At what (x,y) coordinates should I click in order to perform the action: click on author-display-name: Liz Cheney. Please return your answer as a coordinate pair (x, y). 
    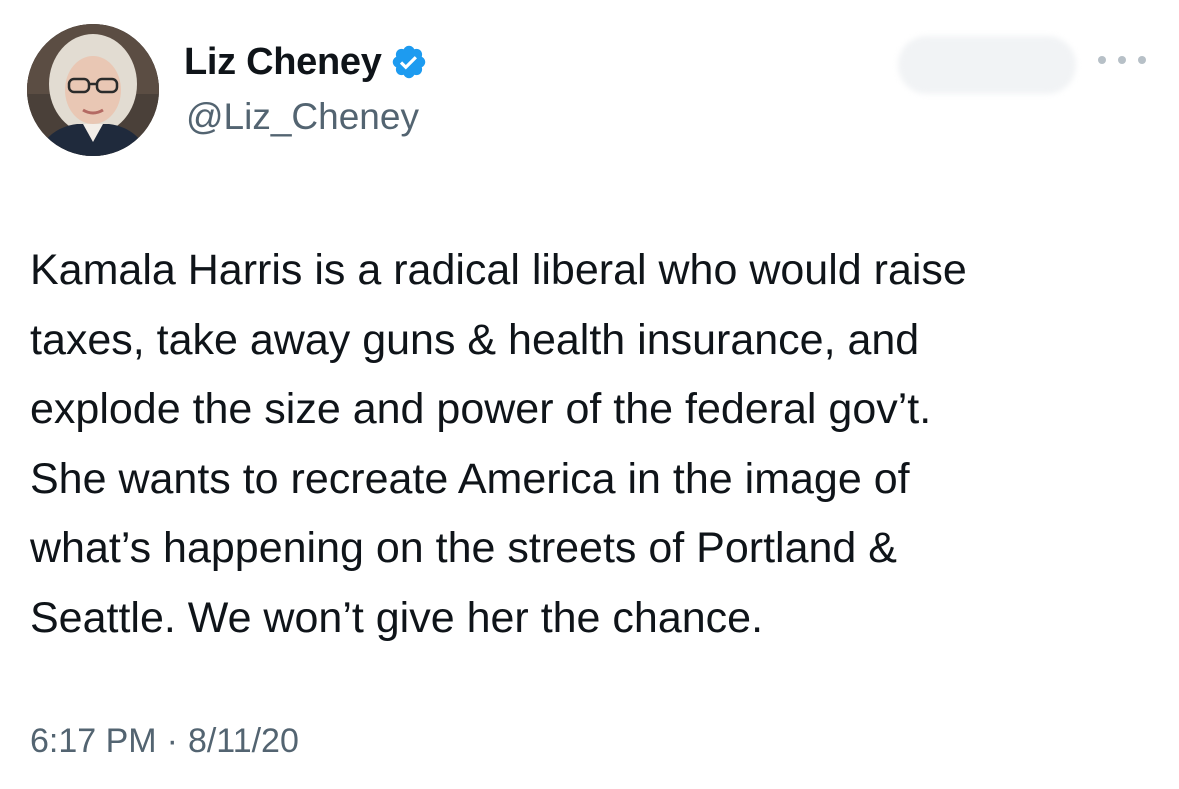
    Looking at the image, I should click on (283, 62).